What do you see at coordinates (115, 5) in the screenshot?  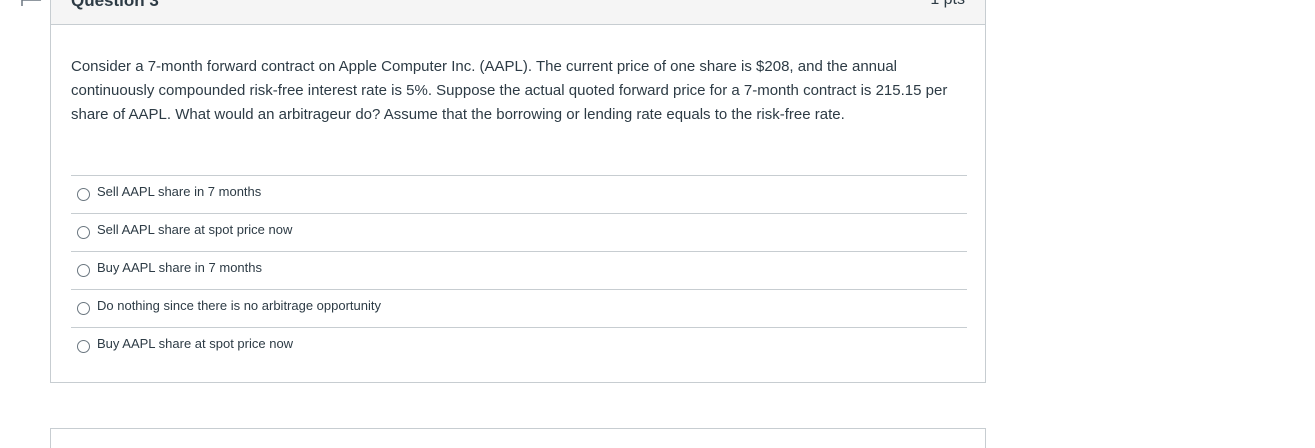 I see `question-title: Question 3` at bounding box center [115, 5].